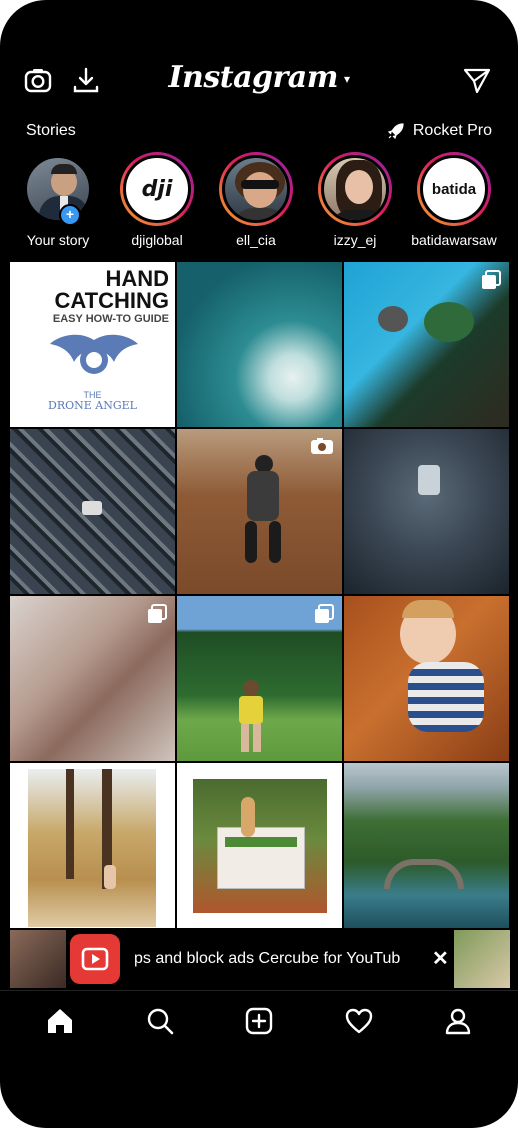 Image resolution: width=518 pixels, height=1128 pixels. What do you see at coordinates (137, 278) in the screenshot?
I see `post-title-line: HAND` at bounding box center [137, 278].